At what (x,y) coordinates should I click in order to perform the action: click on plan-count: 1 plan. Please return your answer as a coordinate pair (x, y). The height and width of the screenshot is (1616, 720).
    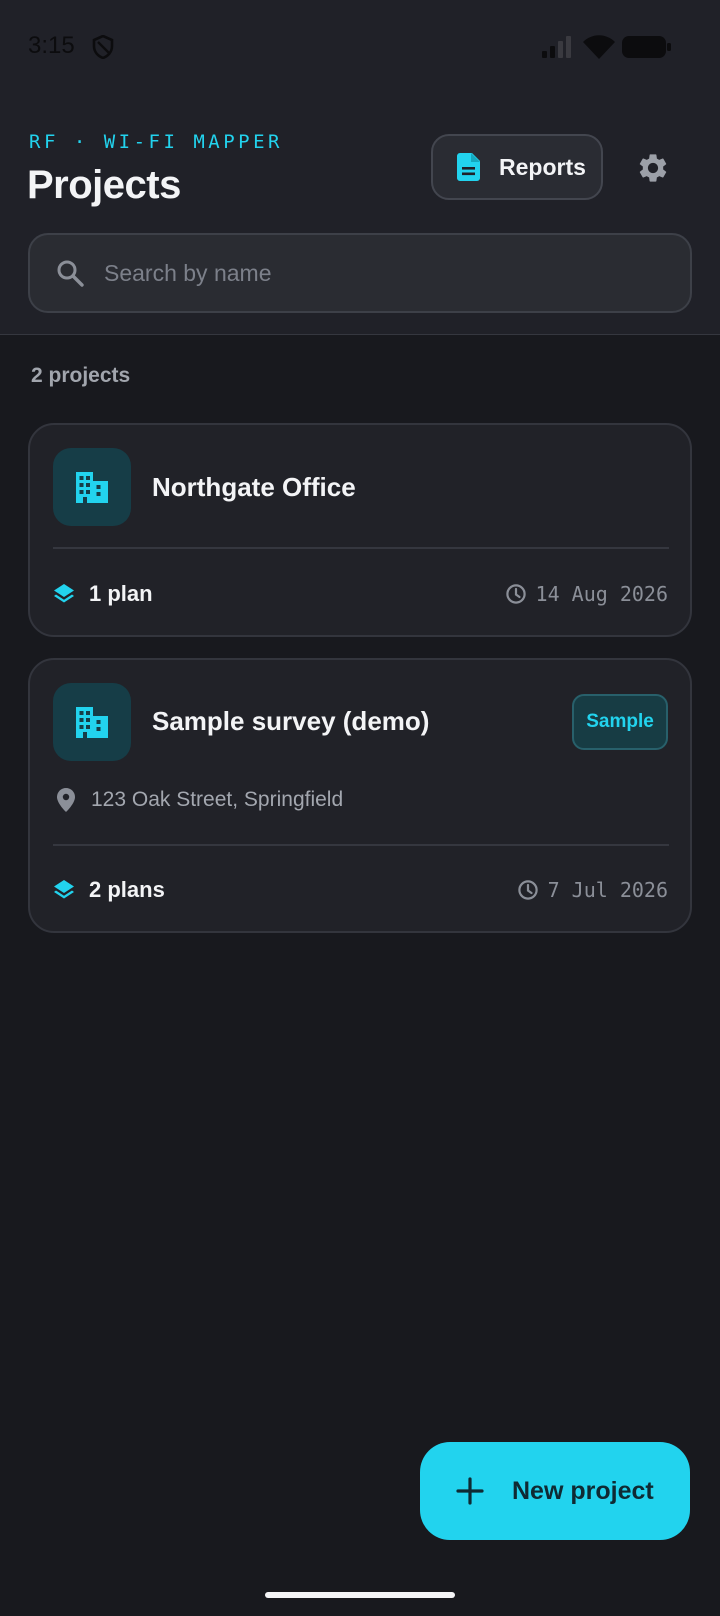
    Looking at the image, I should click on (103, 594).